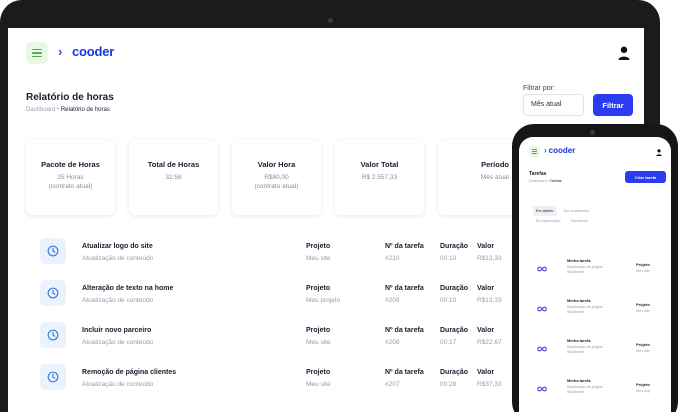 Image resolution: width=688 pixels, height=412 pixels. What do you see at coordinates (37, 49) in the screenshot?
I see `hamburger-icon` at bounding box center [37, 49].